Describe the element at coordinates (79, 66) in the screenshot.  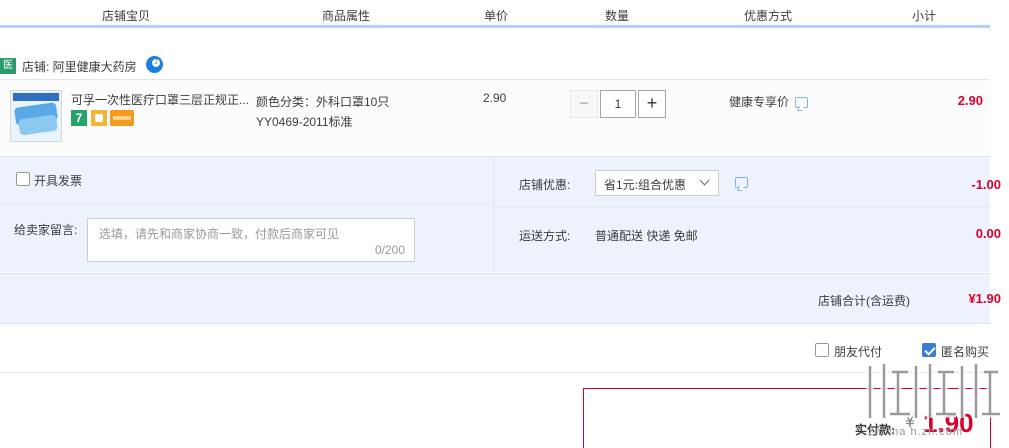
I see `shop-name-link: 店铺: 阿里健康大药房` at that location.